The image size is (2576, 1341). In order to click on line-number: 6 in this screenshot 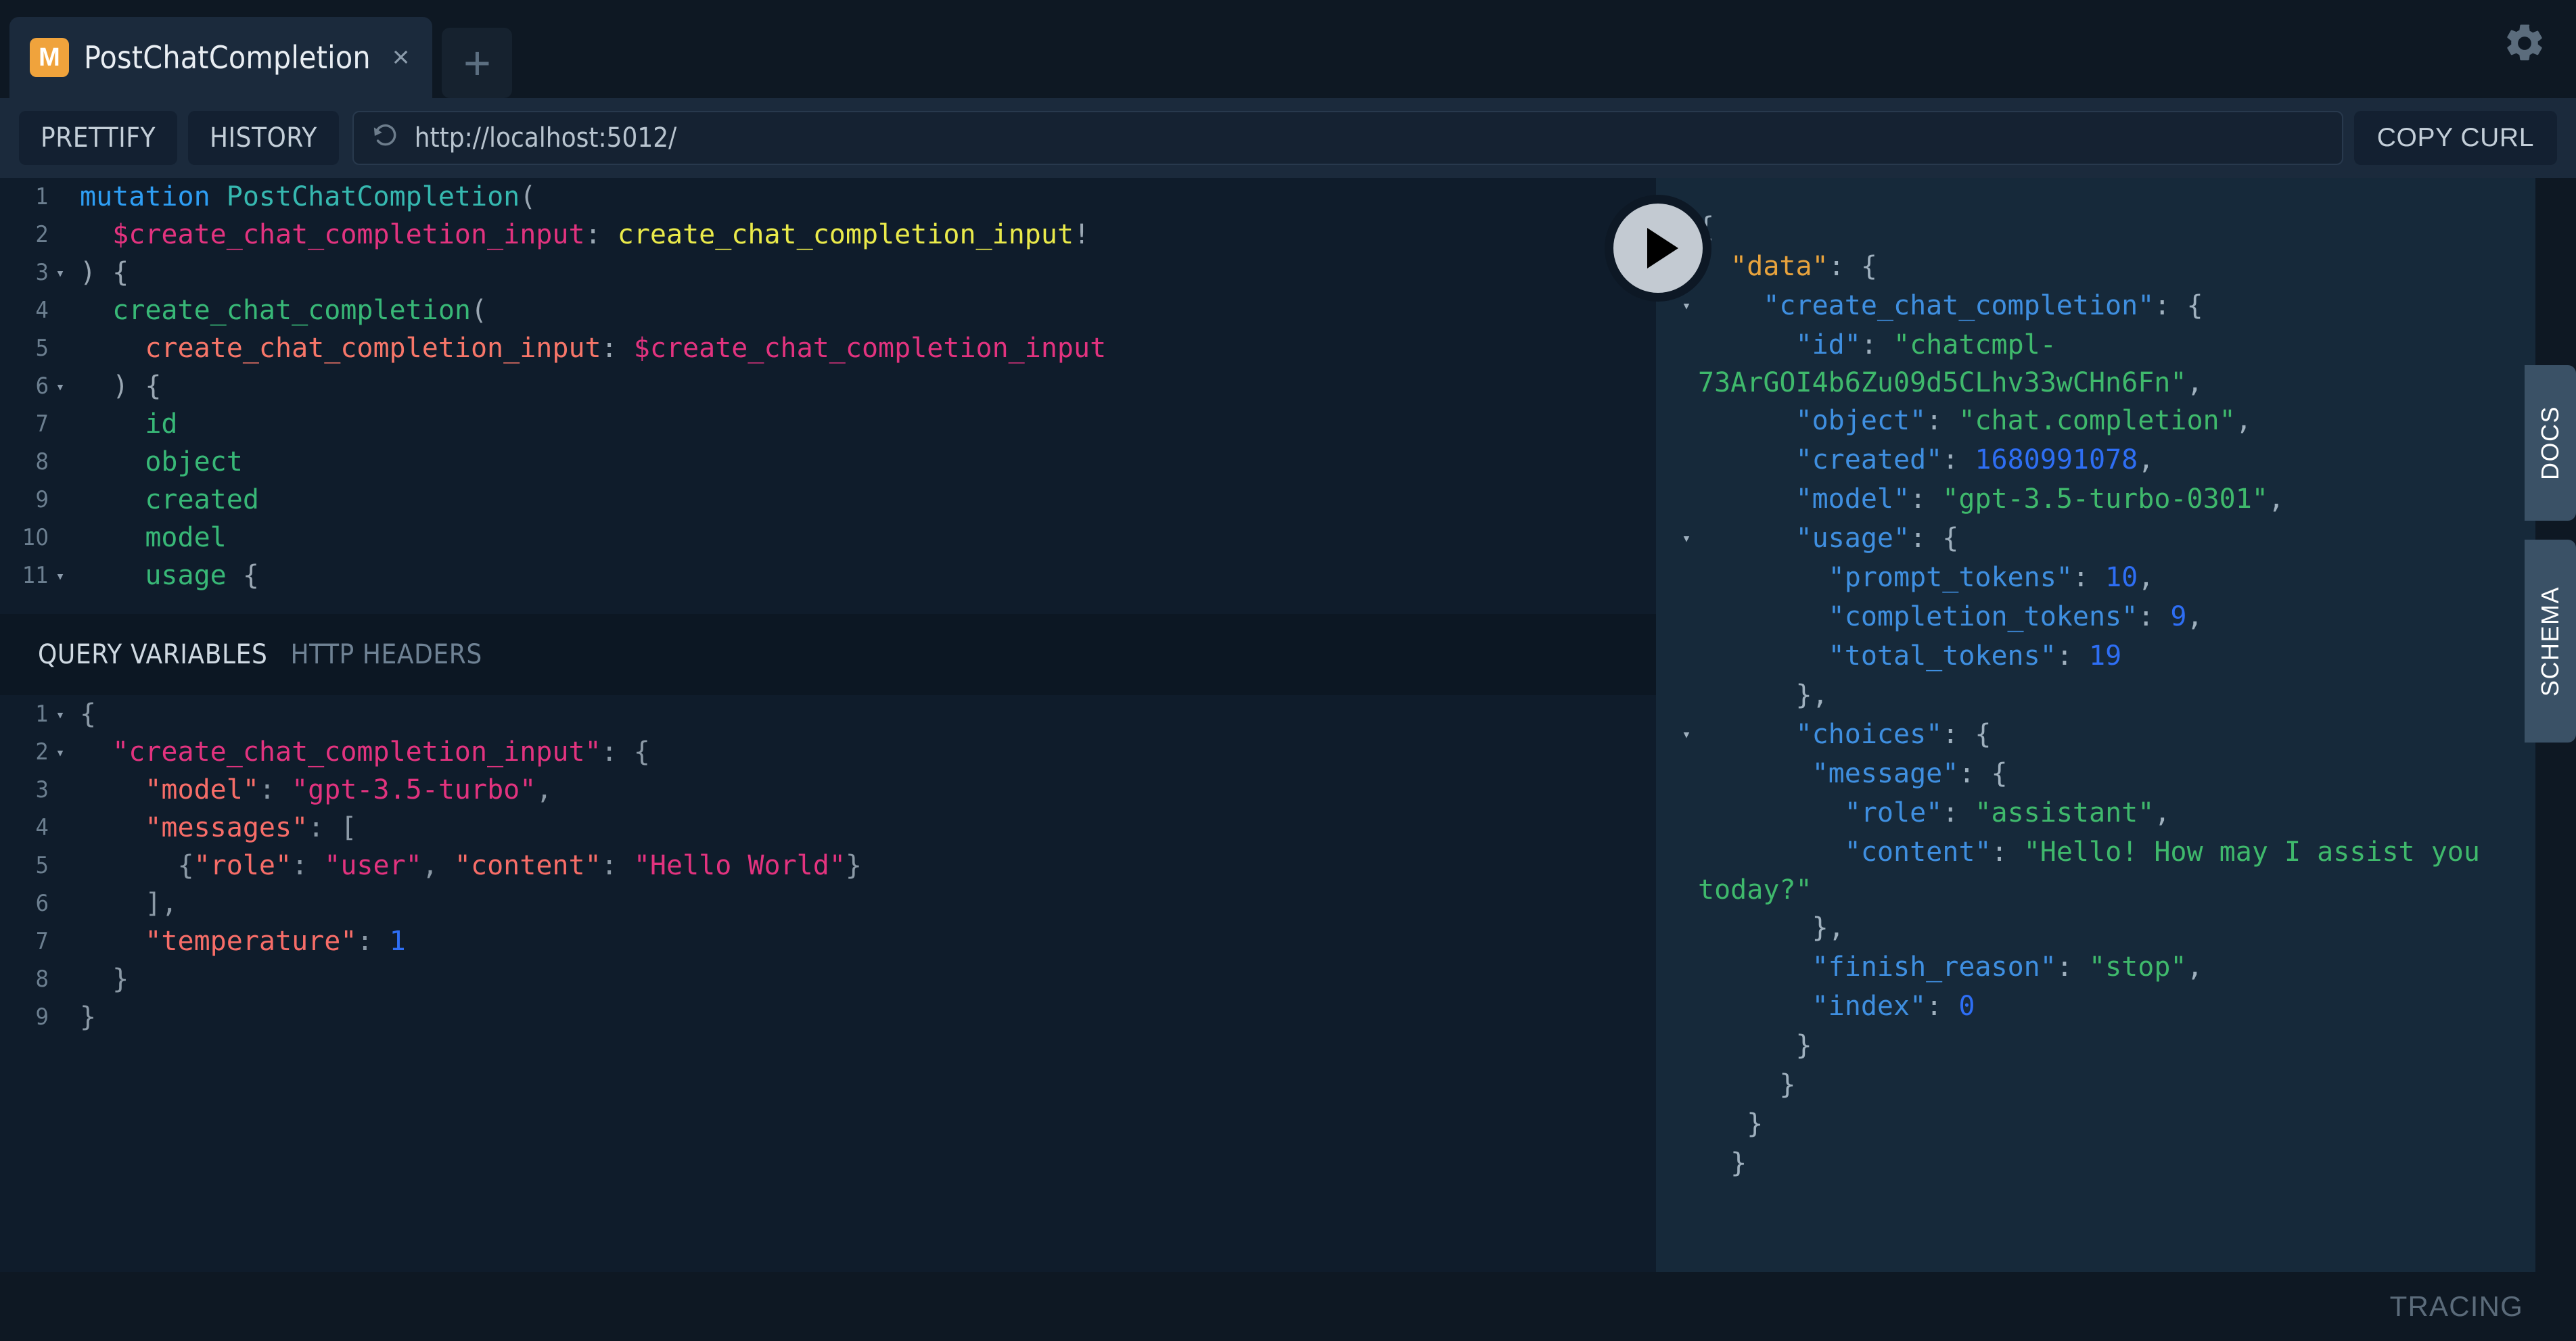, I will do `click(42, 386)`.